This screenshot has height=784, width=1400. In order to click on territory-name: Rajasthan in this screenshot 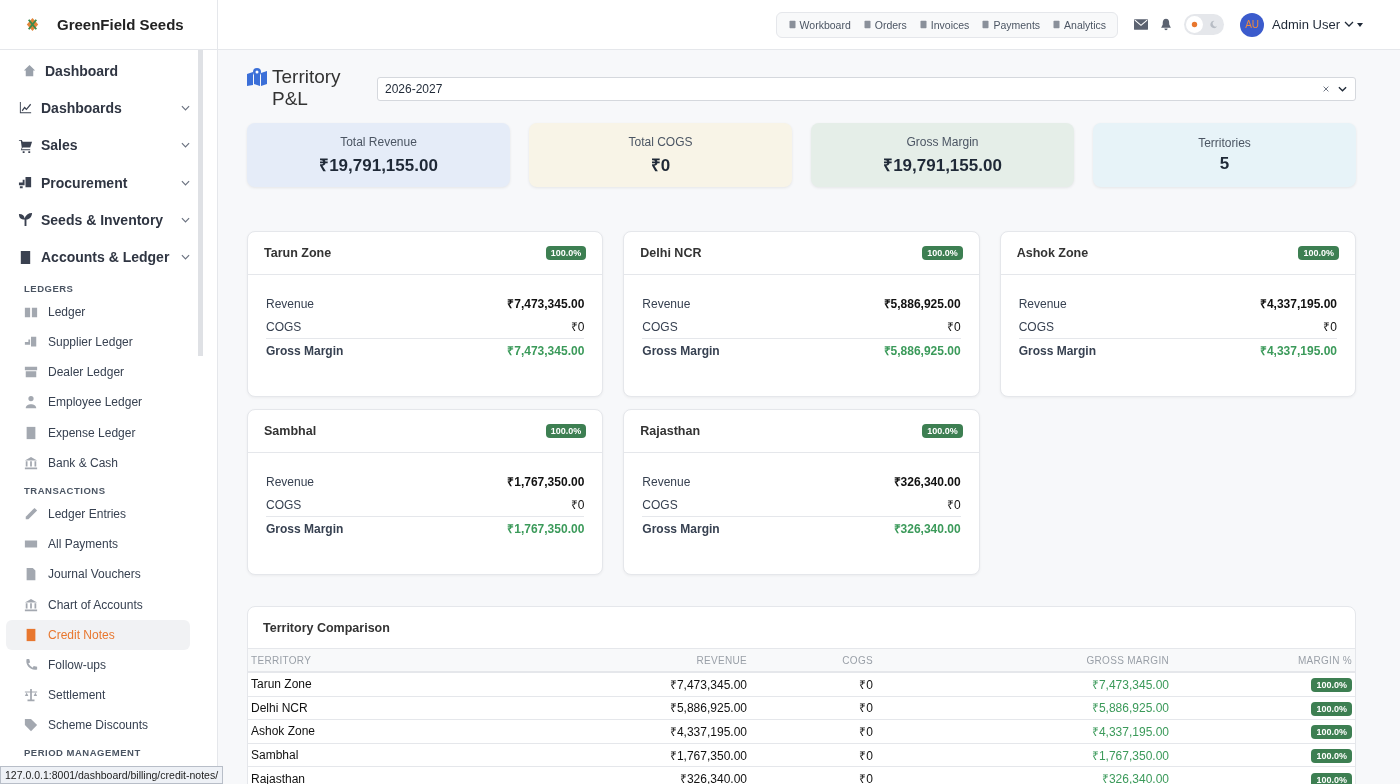, I will do `click(670, 431)`.